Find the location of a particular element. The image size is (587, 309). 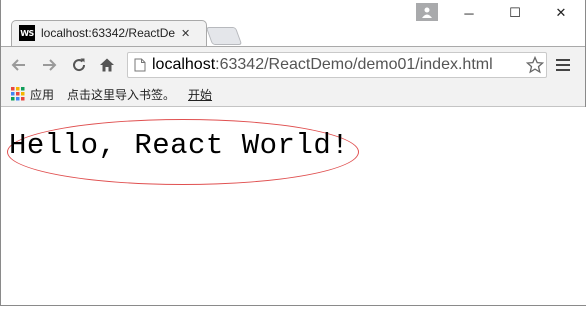

url-host: localhost is located at coordinates (184, 64).